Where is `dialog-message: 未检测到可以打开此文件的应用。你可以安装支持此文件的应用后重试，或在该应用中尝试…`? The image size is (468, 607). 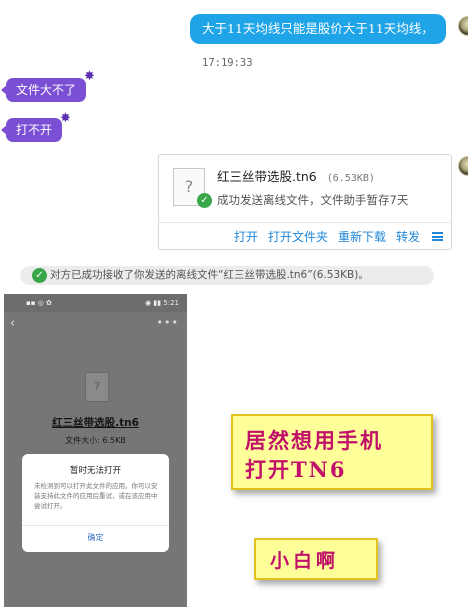
dialog-message: 未检测到可以打开此文件的应用。你可以安装支持此文件的应用后重试，或在该应用中尝试… is located at coordinates (96, 496).